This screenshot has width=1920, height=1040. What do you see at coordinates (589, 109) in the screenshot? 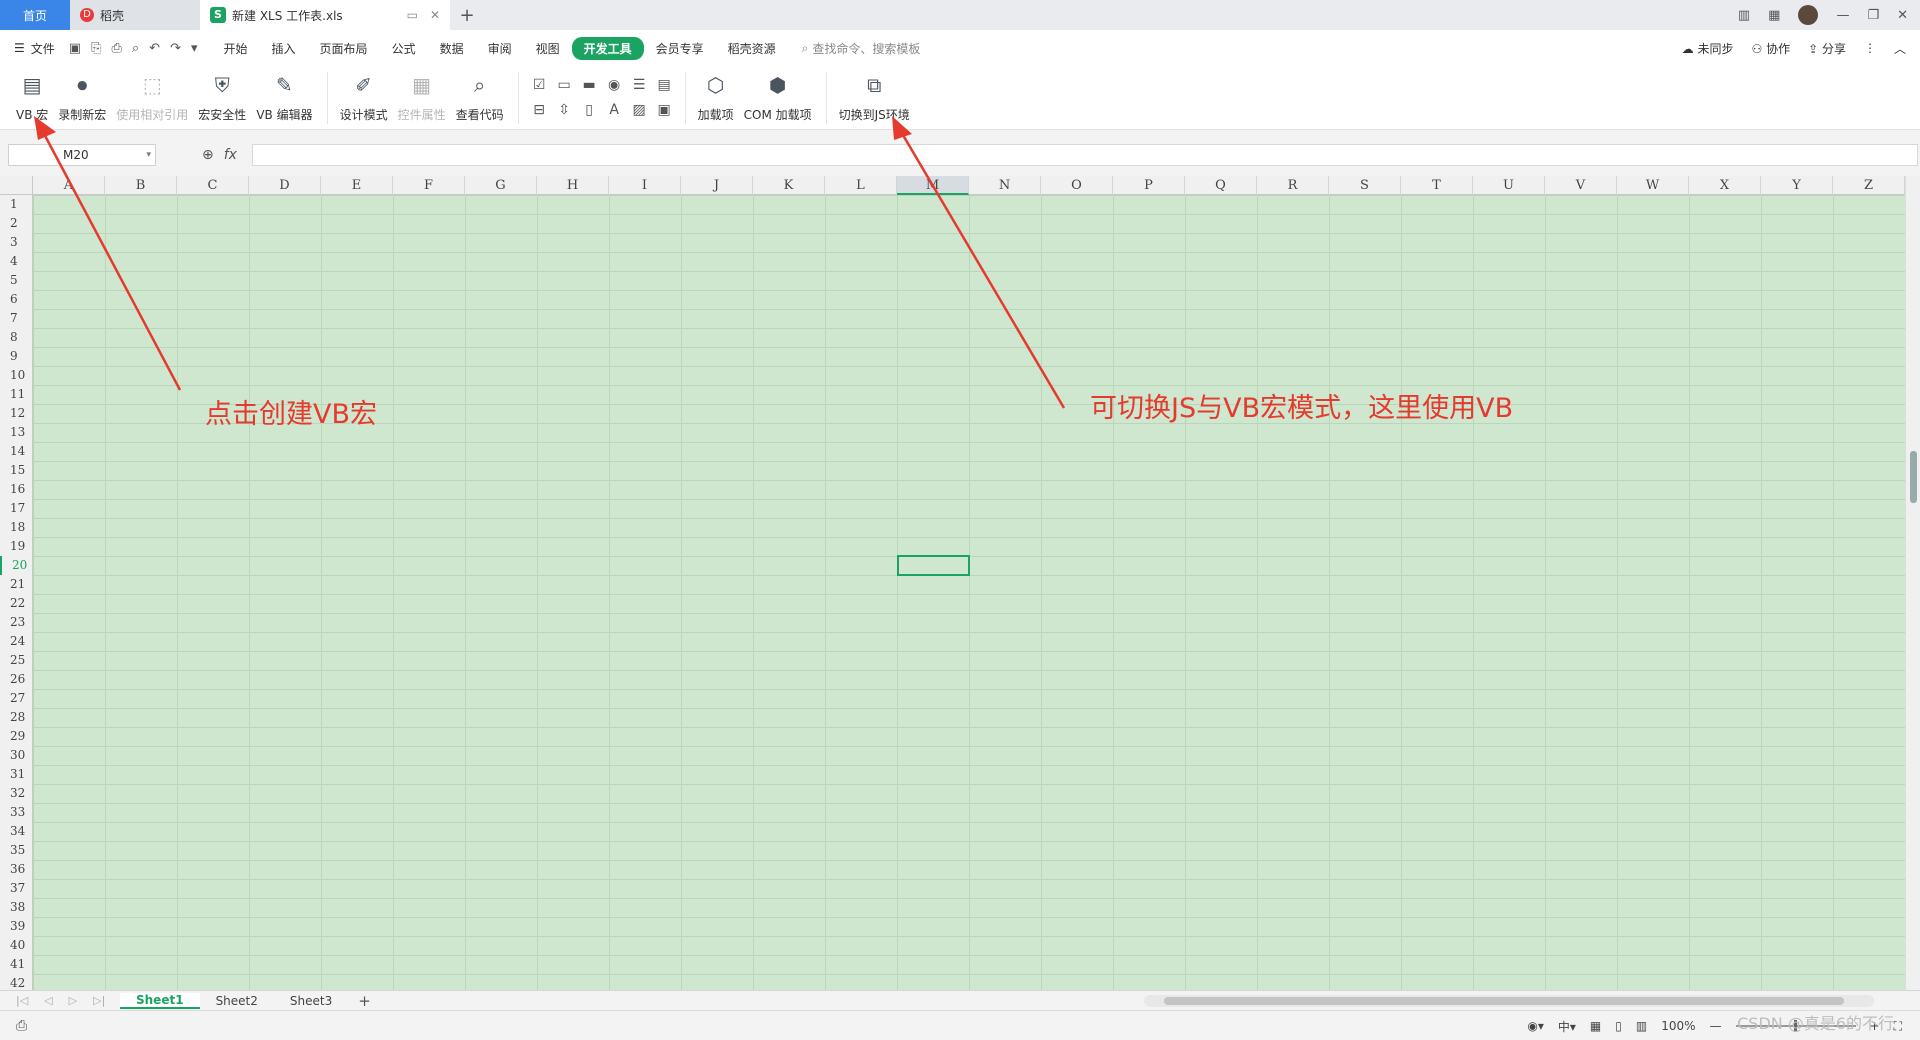
I see `scrollbar-control-icon: ▯` at bounding box center [589, 109].